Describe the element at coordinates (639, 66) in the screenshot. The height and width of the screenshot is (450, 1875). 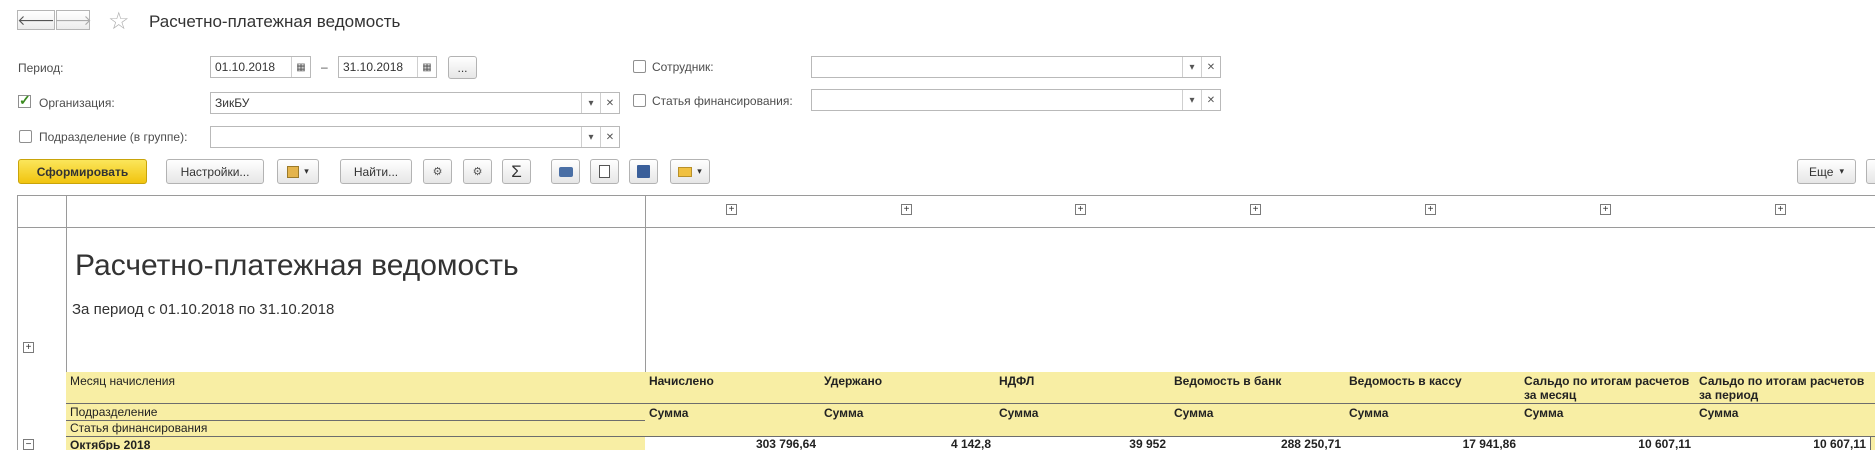
I see `employee-checkbox` at that location.